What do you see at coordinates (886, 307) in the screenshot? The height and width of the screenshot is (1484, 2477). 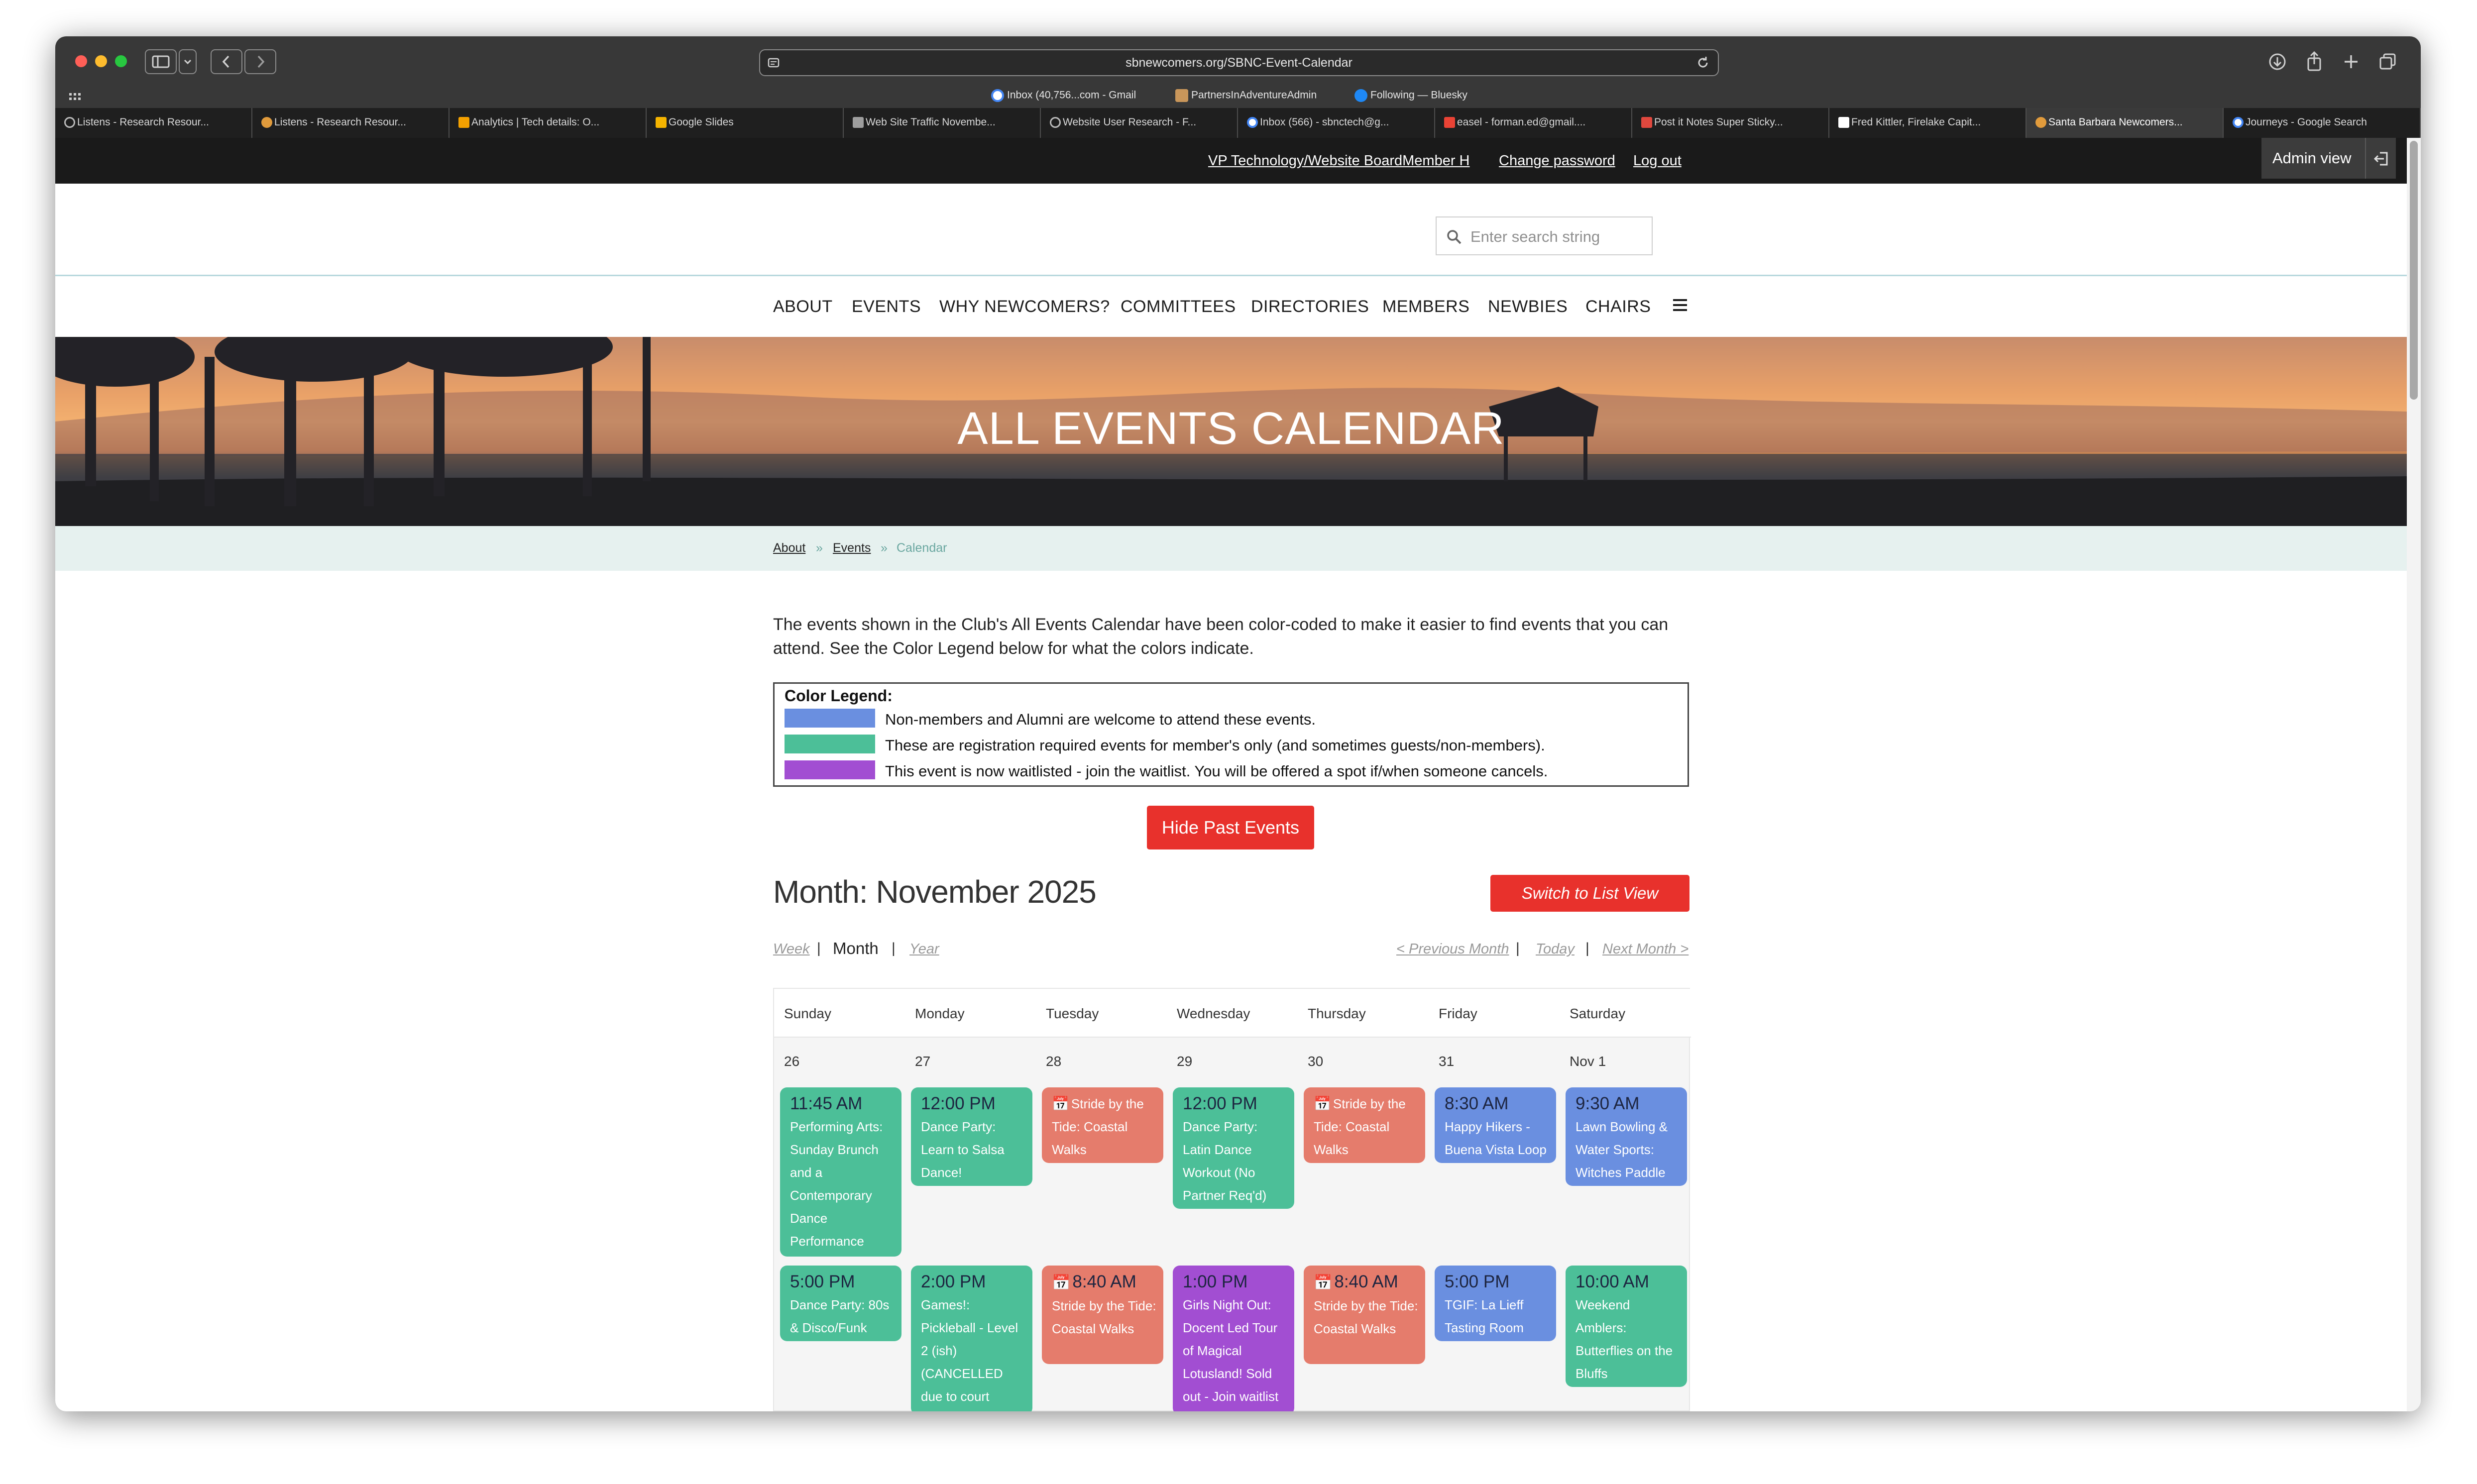 I see `nav-events: EVENTS` at bounding box center [886, 307].